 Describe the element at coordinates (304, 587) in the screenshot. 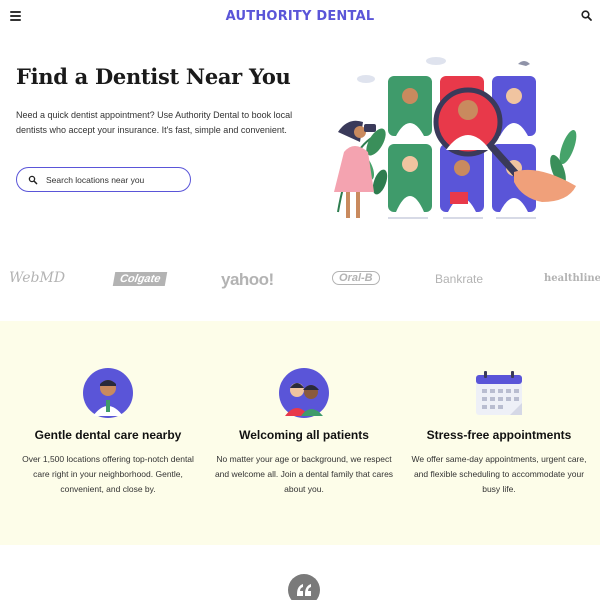

I see `quote-icon` at that location.